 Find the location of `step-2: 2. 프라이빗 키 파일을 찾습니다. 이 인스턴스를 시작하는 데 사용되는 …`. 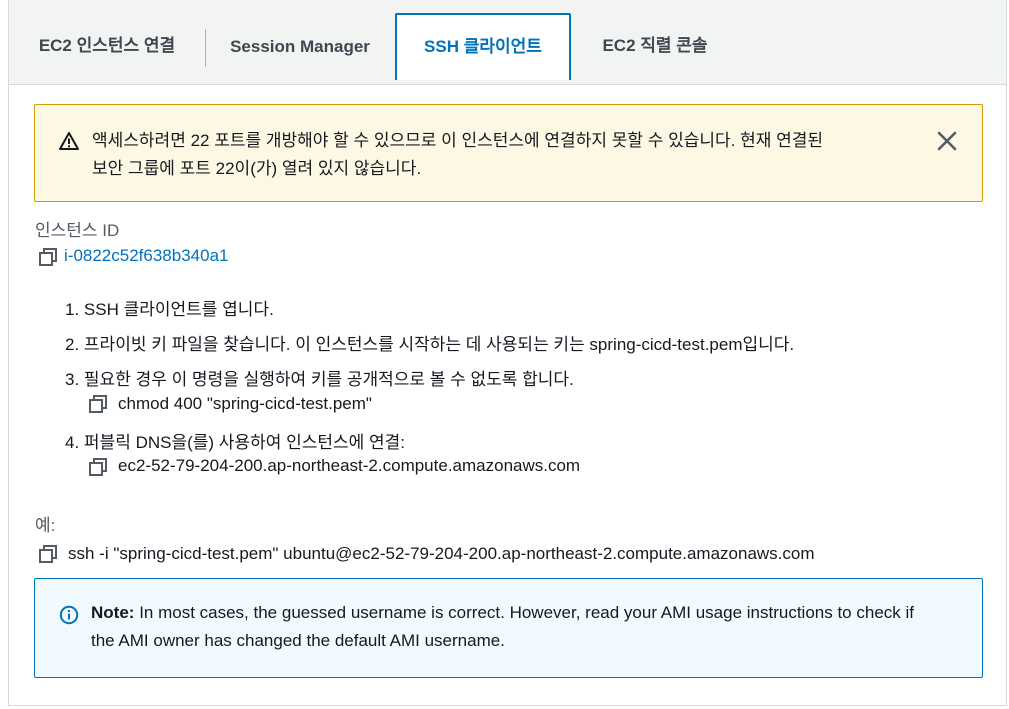

step-2: 2. 프라이빗 키 파일을 찾습니다. 이 인스턴스를 시작하는 데 사용되는 … is located at coordinates (429, 342).